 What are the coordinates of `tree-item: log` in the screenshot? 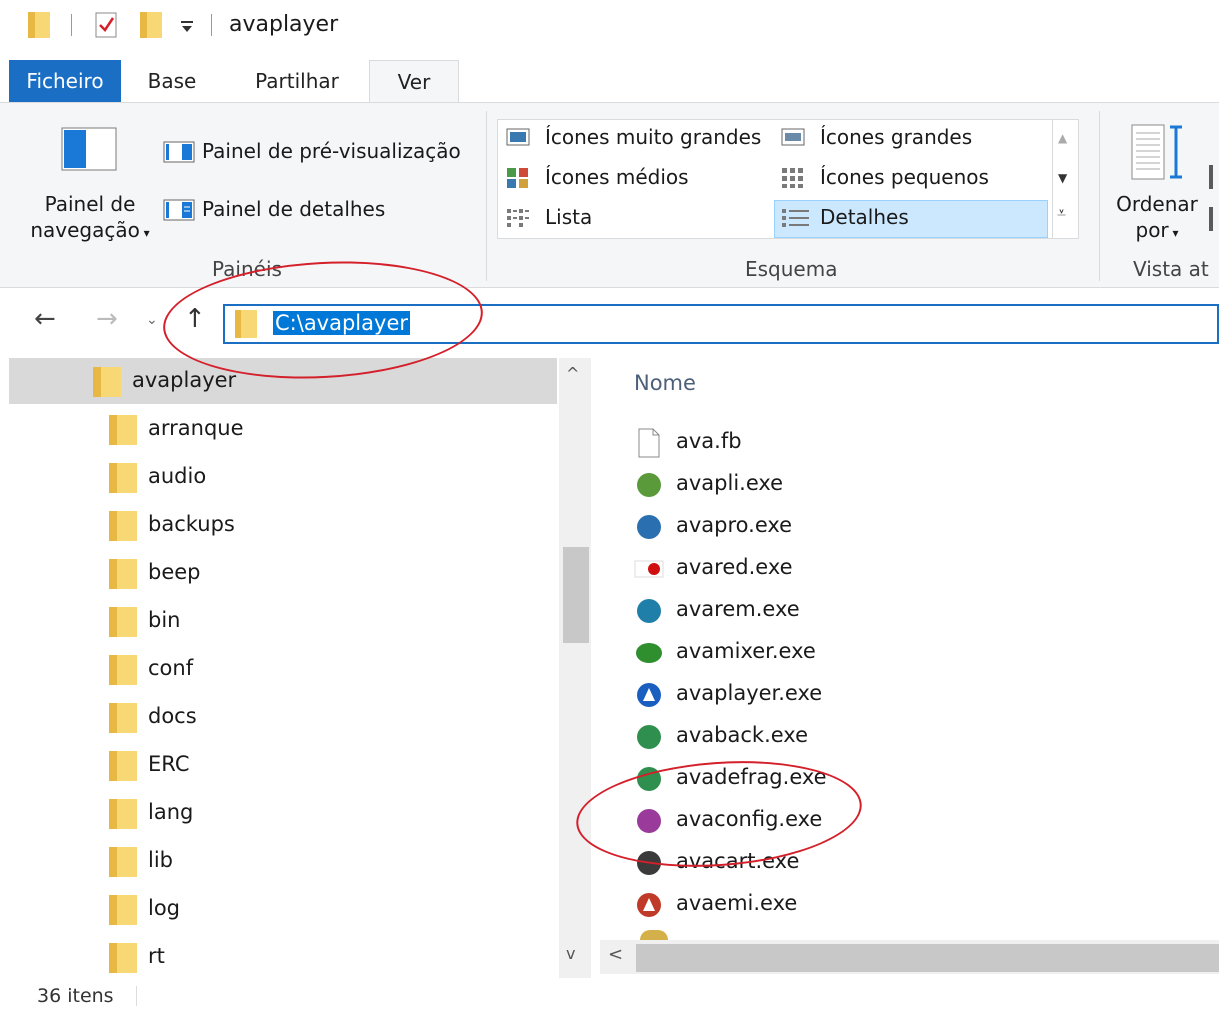 It's located at (283, 909).